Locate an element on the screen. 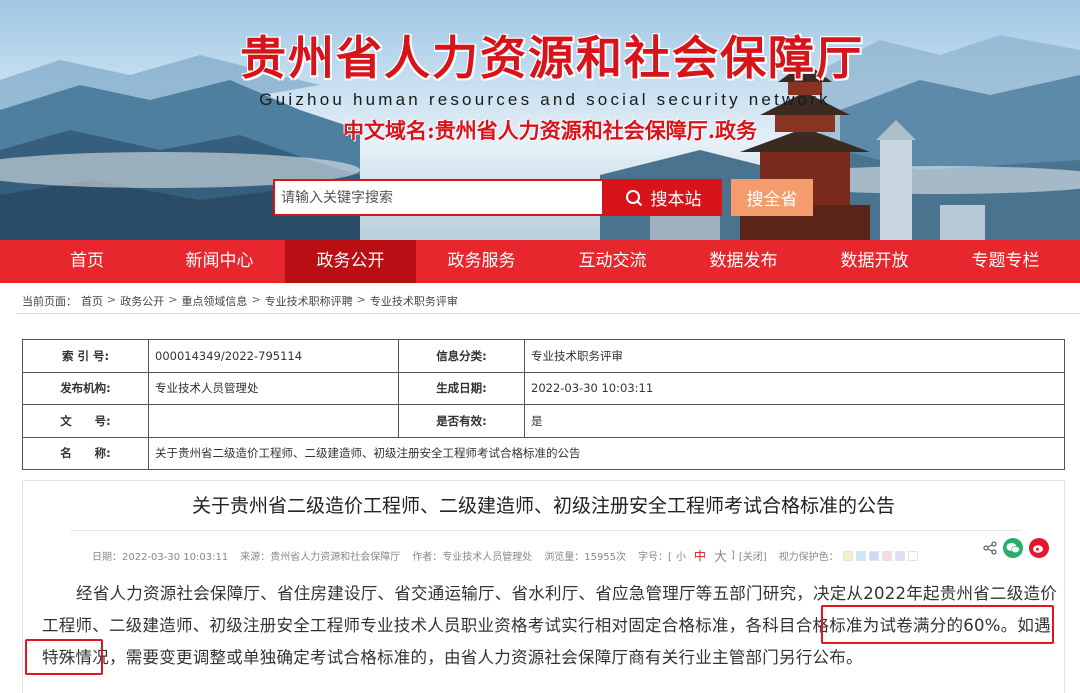  site-title: 贵州省人力资源和社会保障厅 is located at coordinates (552, 58).